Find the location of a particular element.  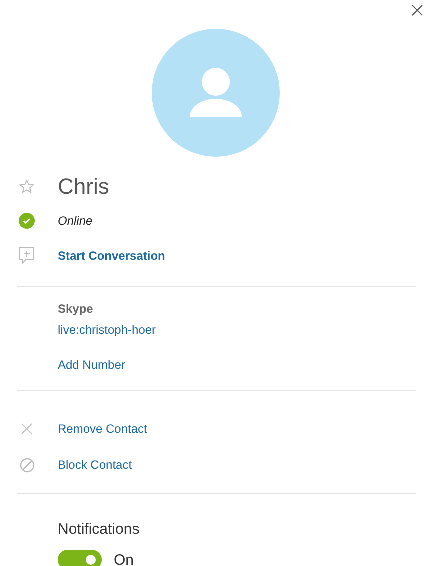

close-button is located at coordinates (417, 10).